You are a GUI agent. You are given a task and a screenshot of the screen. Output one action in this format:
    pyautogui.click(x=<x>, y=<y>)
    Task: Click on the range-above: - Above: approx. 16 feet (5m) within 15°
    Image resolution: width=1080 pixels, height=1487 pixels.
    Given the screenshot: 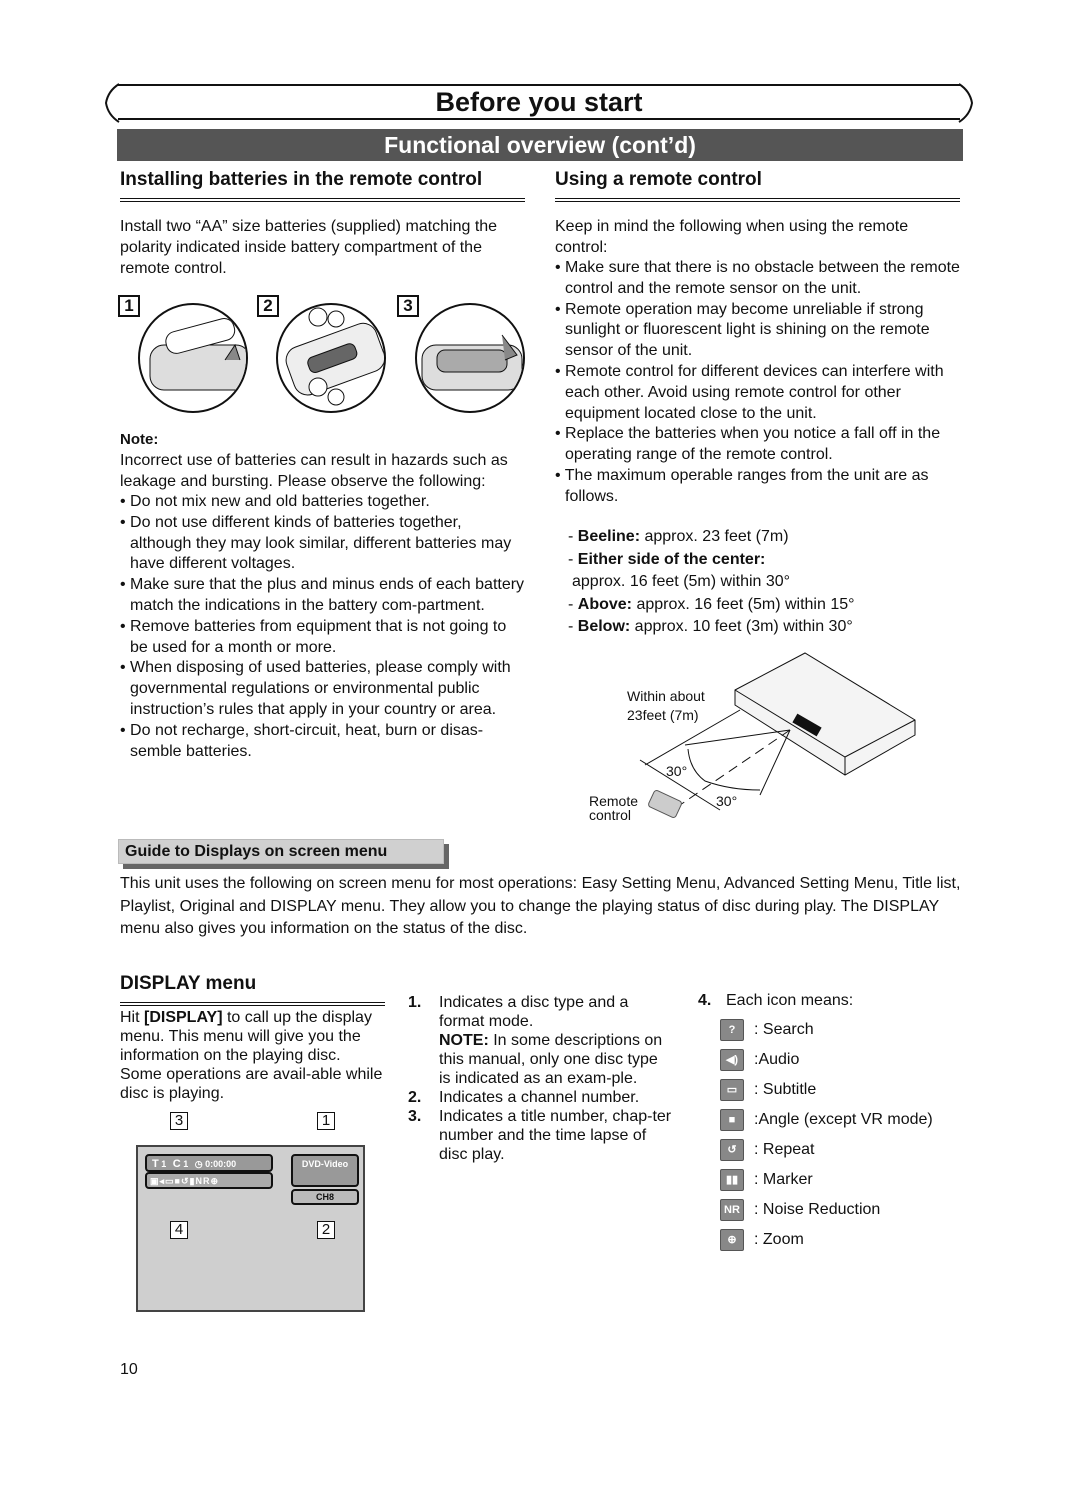 What is the action you would take?
    pyautogui.click(x=711, y=604)
    